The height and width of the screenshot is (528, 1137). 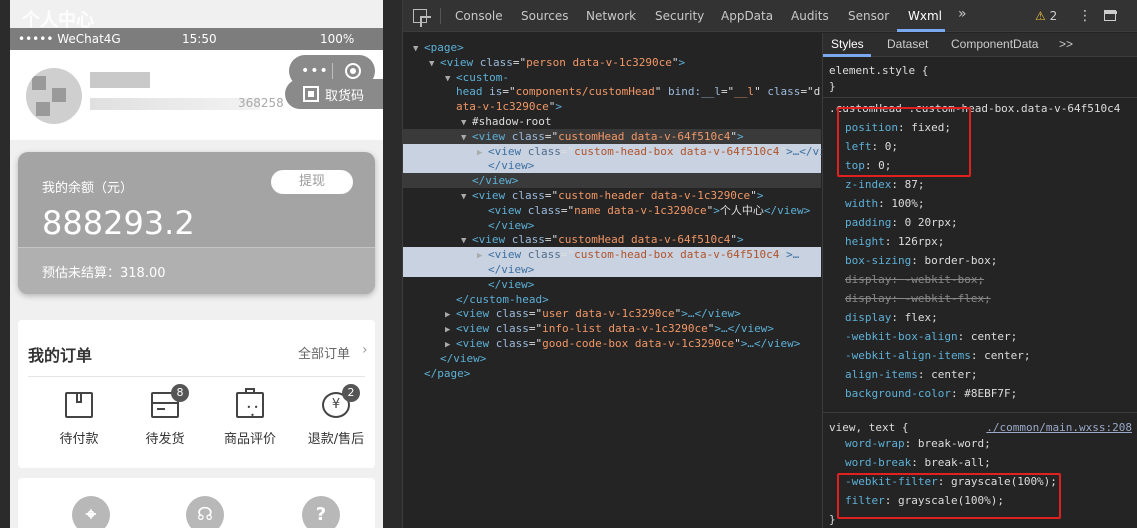 What do you see at coordinates (612, 373) in the screenshot?
I see `tree-node: </page>` at bounding box center [612, 373].